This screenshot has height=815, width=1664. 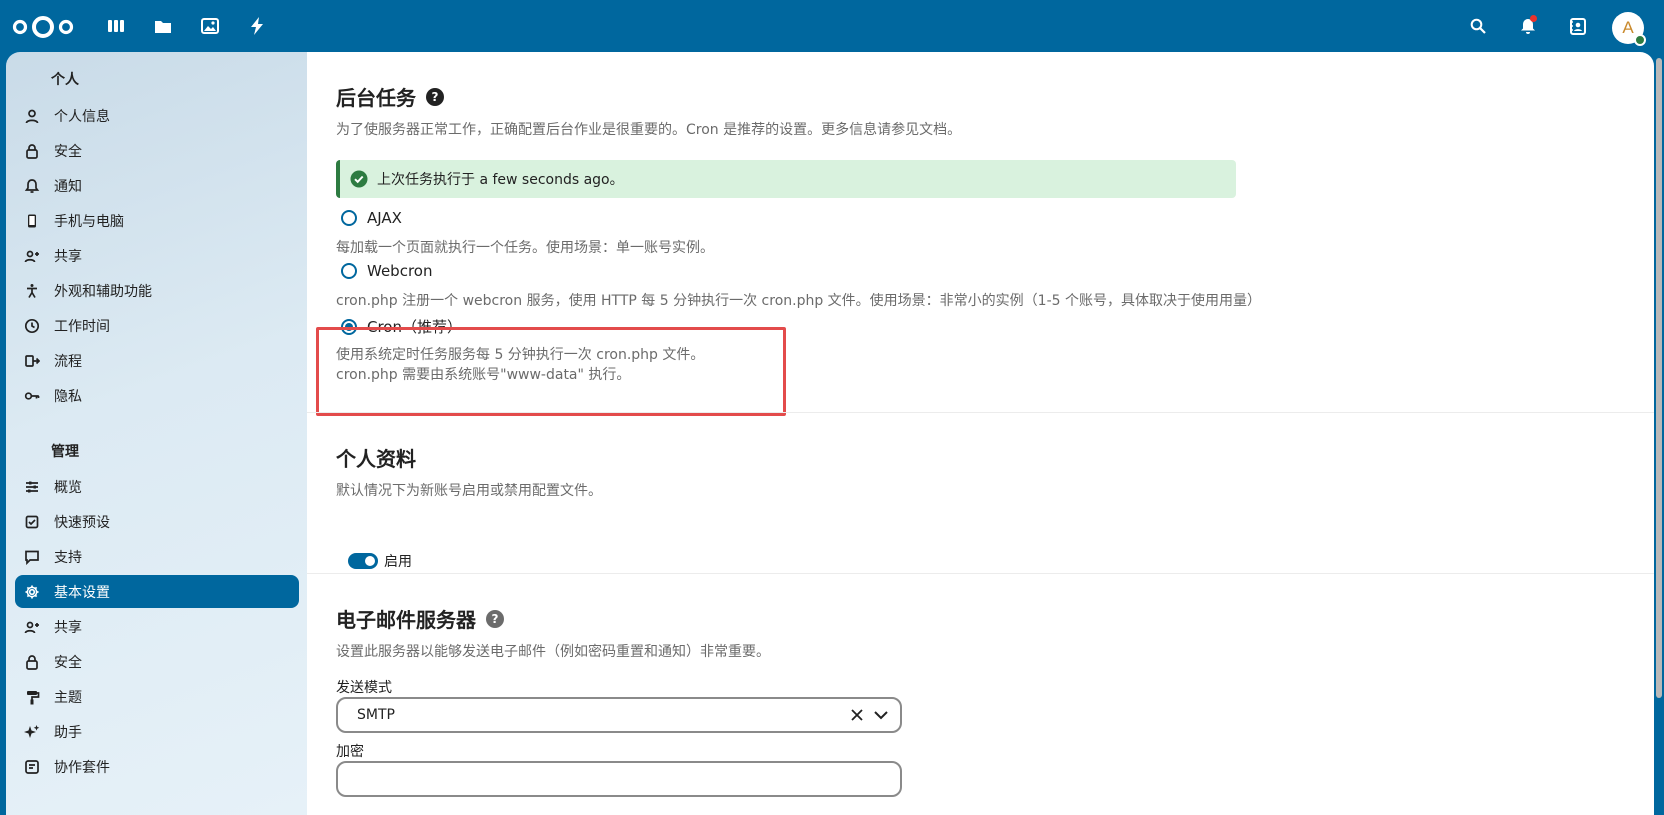 I want to click on encryption-select, so click(x=619, y=779).